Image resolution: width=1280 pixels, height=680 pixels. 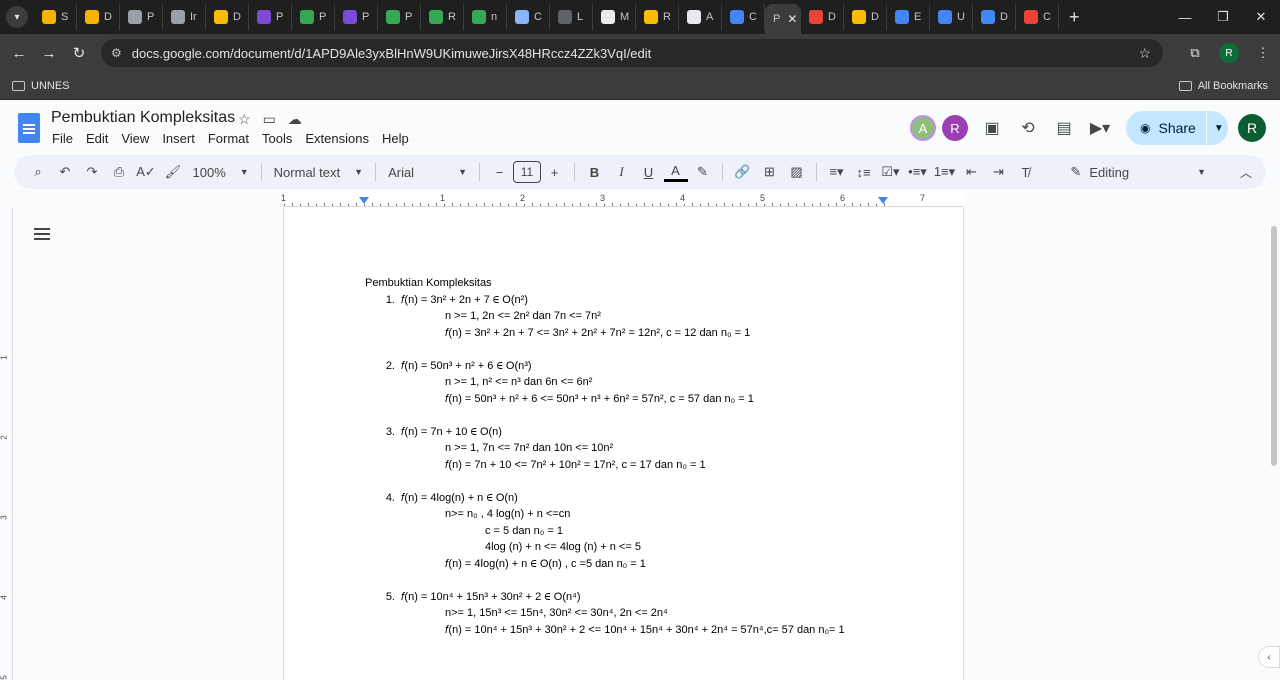 I want to click on checklist-icon: ☑▾, so click(x=891, y=172).